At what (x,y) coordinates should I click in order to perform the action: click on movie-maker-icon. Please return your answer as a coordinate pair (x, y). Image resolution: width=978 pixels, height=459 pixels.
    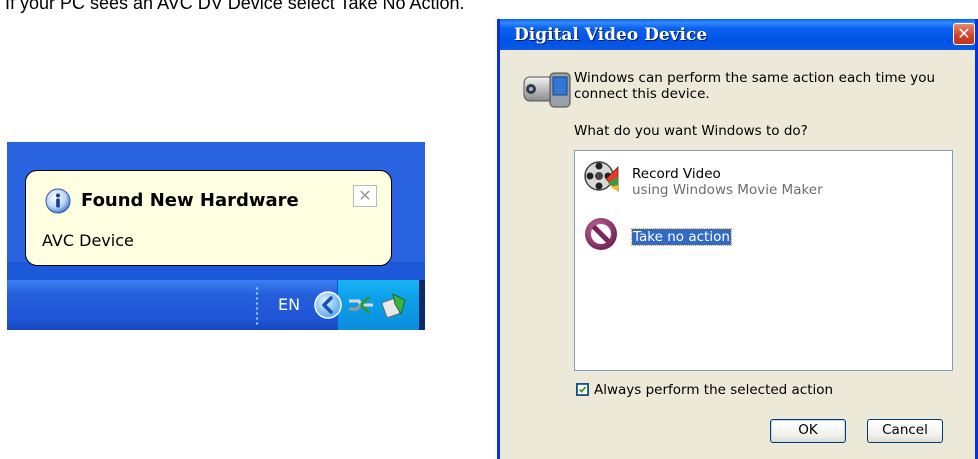
    Looking at the image, I should click on (601, 176).